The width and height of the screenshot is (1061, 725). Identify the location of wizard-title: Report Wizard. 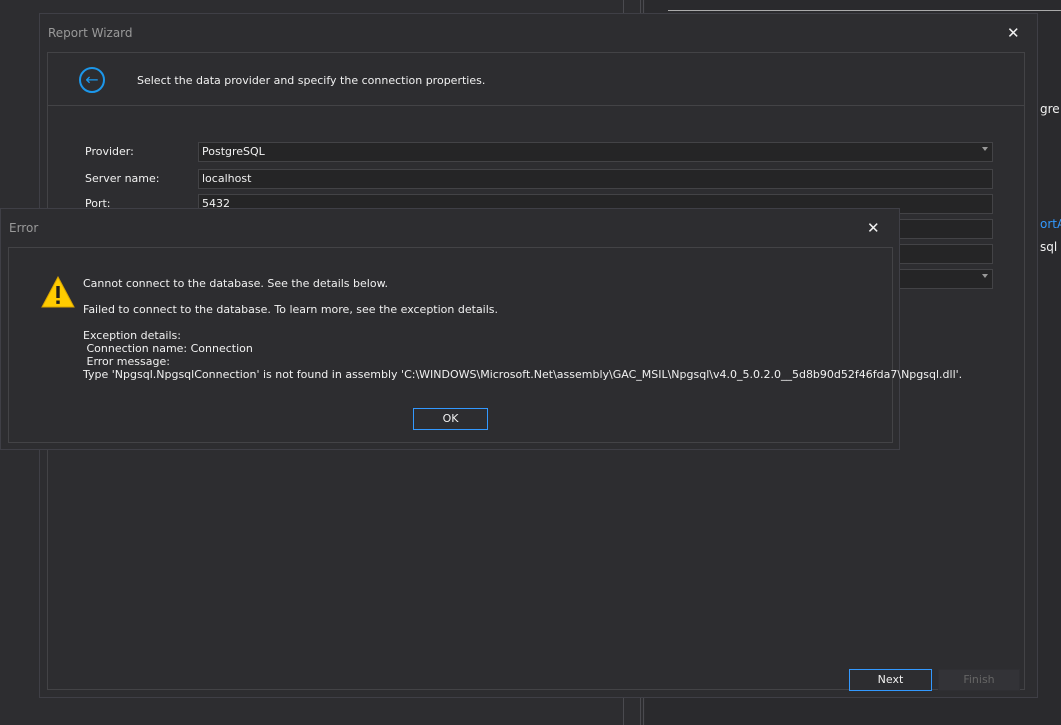
(90, 33).